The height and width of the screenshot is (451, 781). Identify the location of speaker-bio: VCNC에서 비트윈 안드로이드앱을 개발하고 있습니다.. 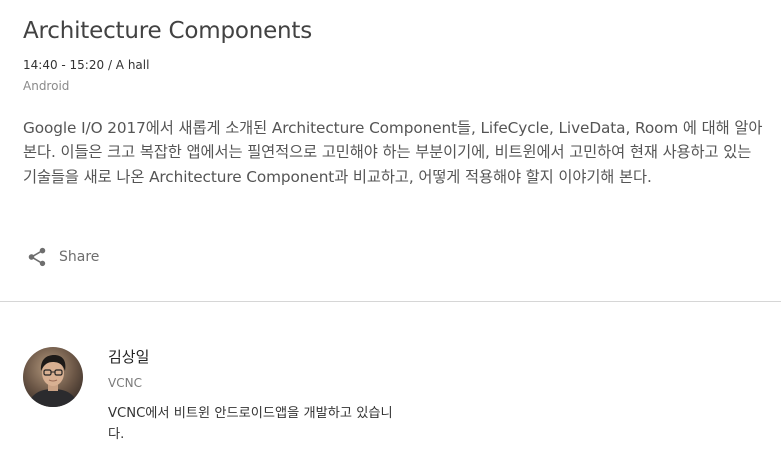
(250, 424).